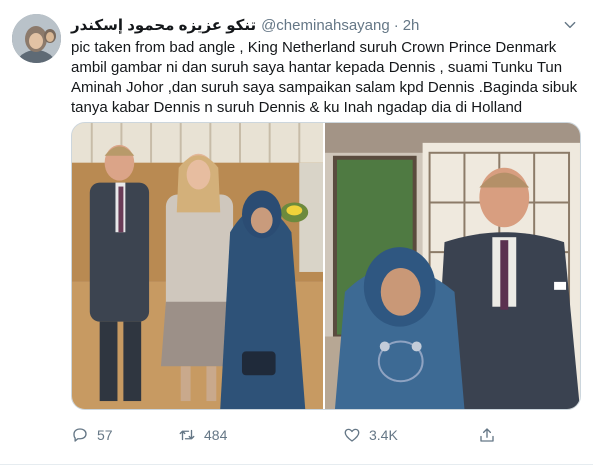 Image resolution: width=593 pixels, height=465 pixels. I want to click on tweet-actions: 57 484 3.4K, so click(291, 435).